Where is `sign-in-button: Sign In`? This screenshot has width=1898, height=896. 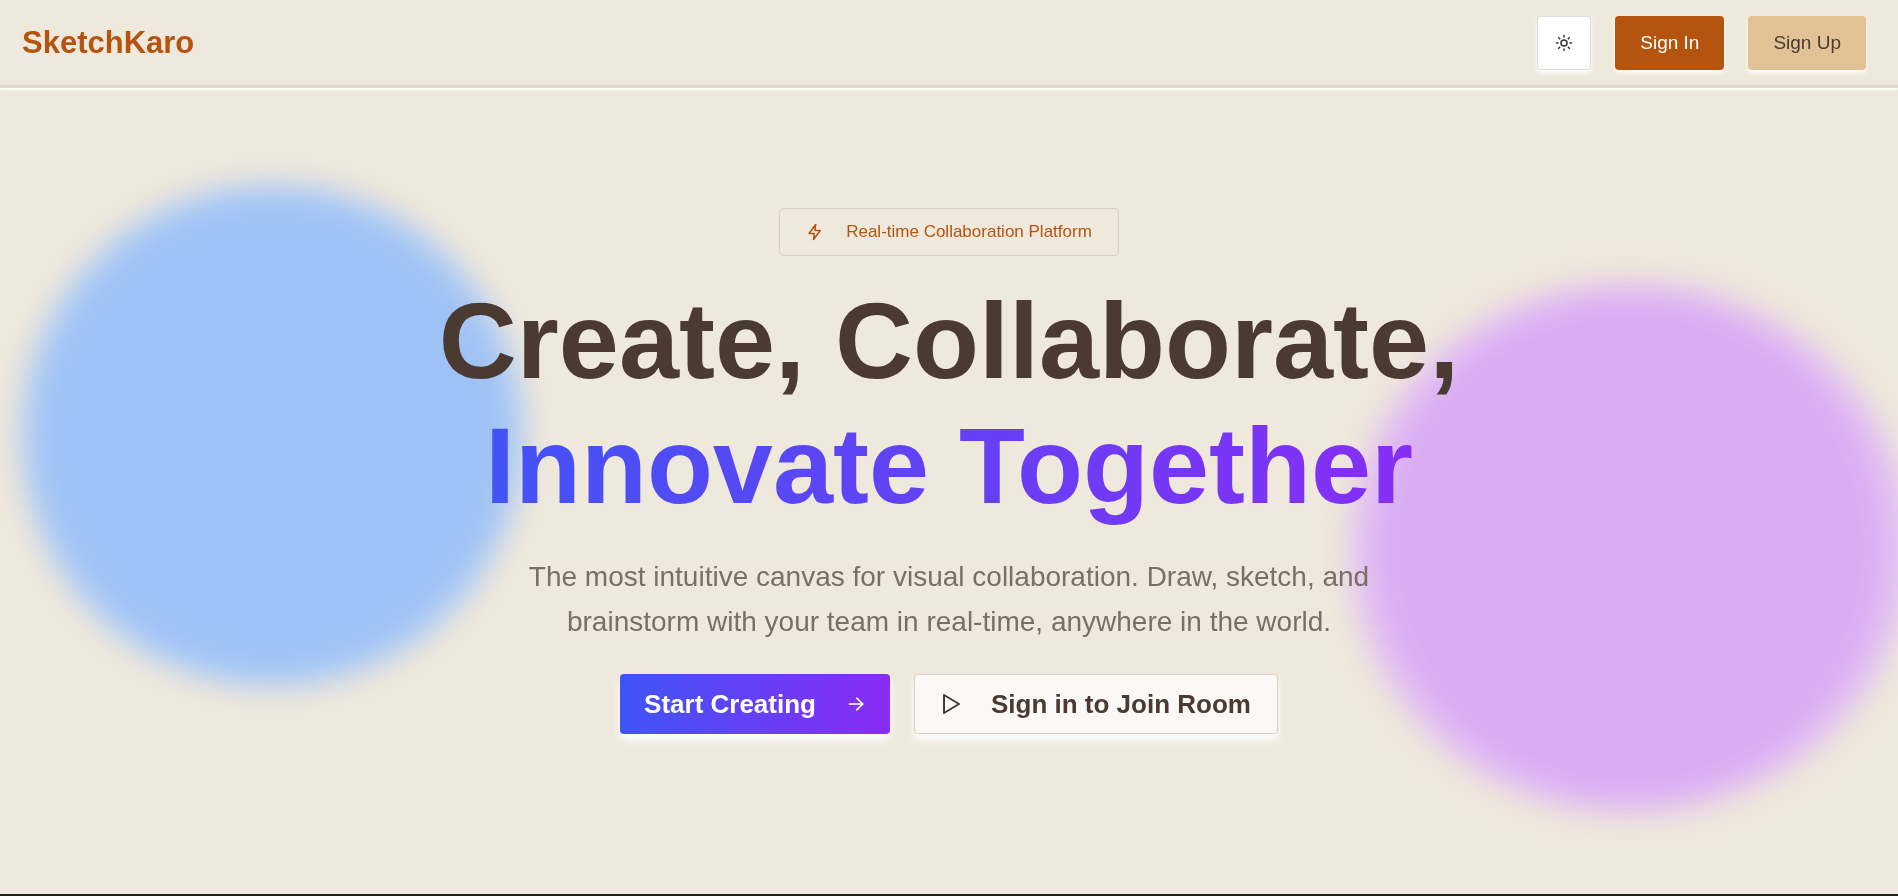 sign-in-button: Sign In is located at coordinates (1670, 42).